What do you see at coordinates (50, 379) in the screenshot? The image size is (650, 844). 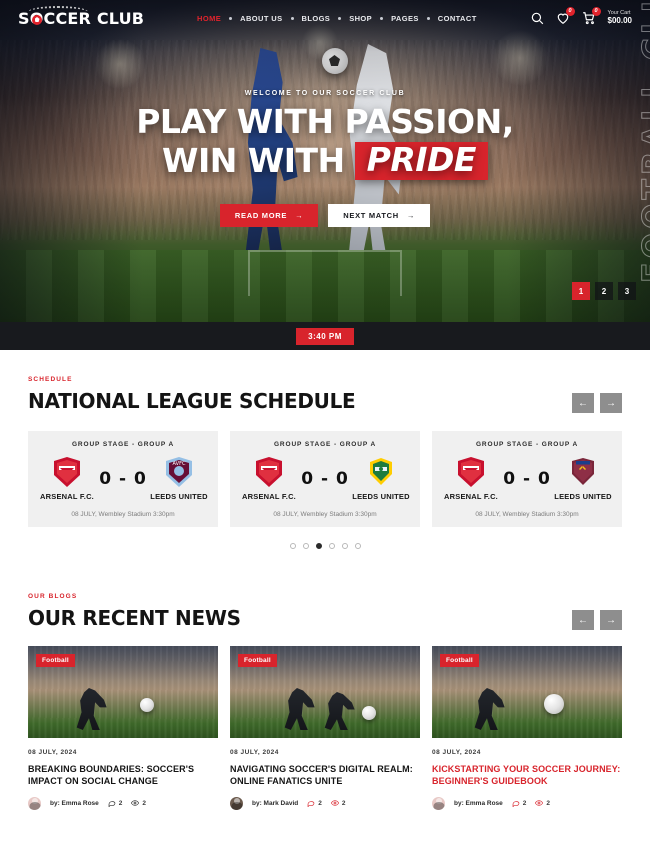 I see `schedule-kicker: SCHEDULE` at bounding box center [50, 379].